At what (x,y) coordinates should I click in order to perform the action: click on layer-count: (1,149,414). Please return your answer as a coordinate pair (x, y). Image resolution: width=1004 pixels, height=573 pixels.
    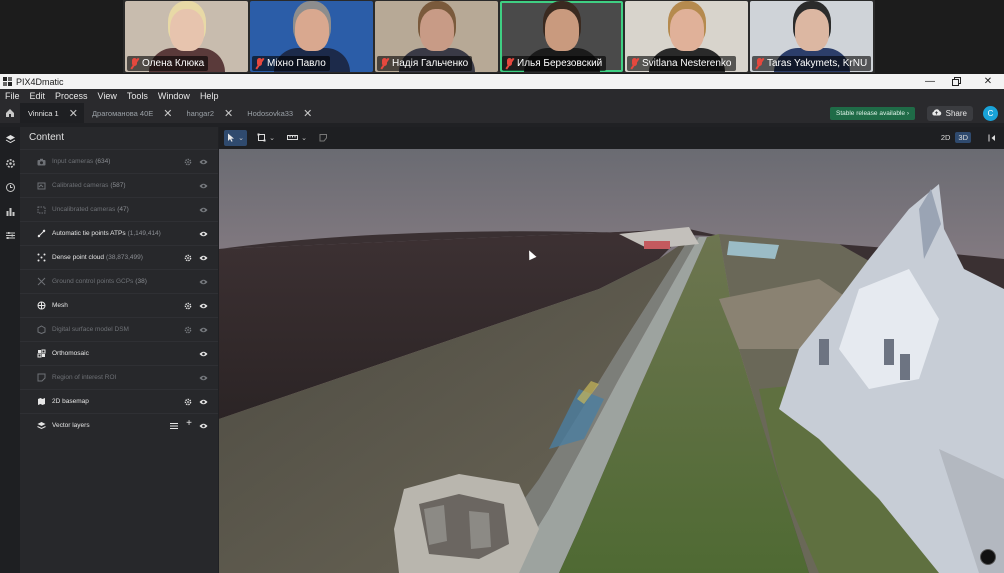
    Looking at the image, I should click on (144, 233).